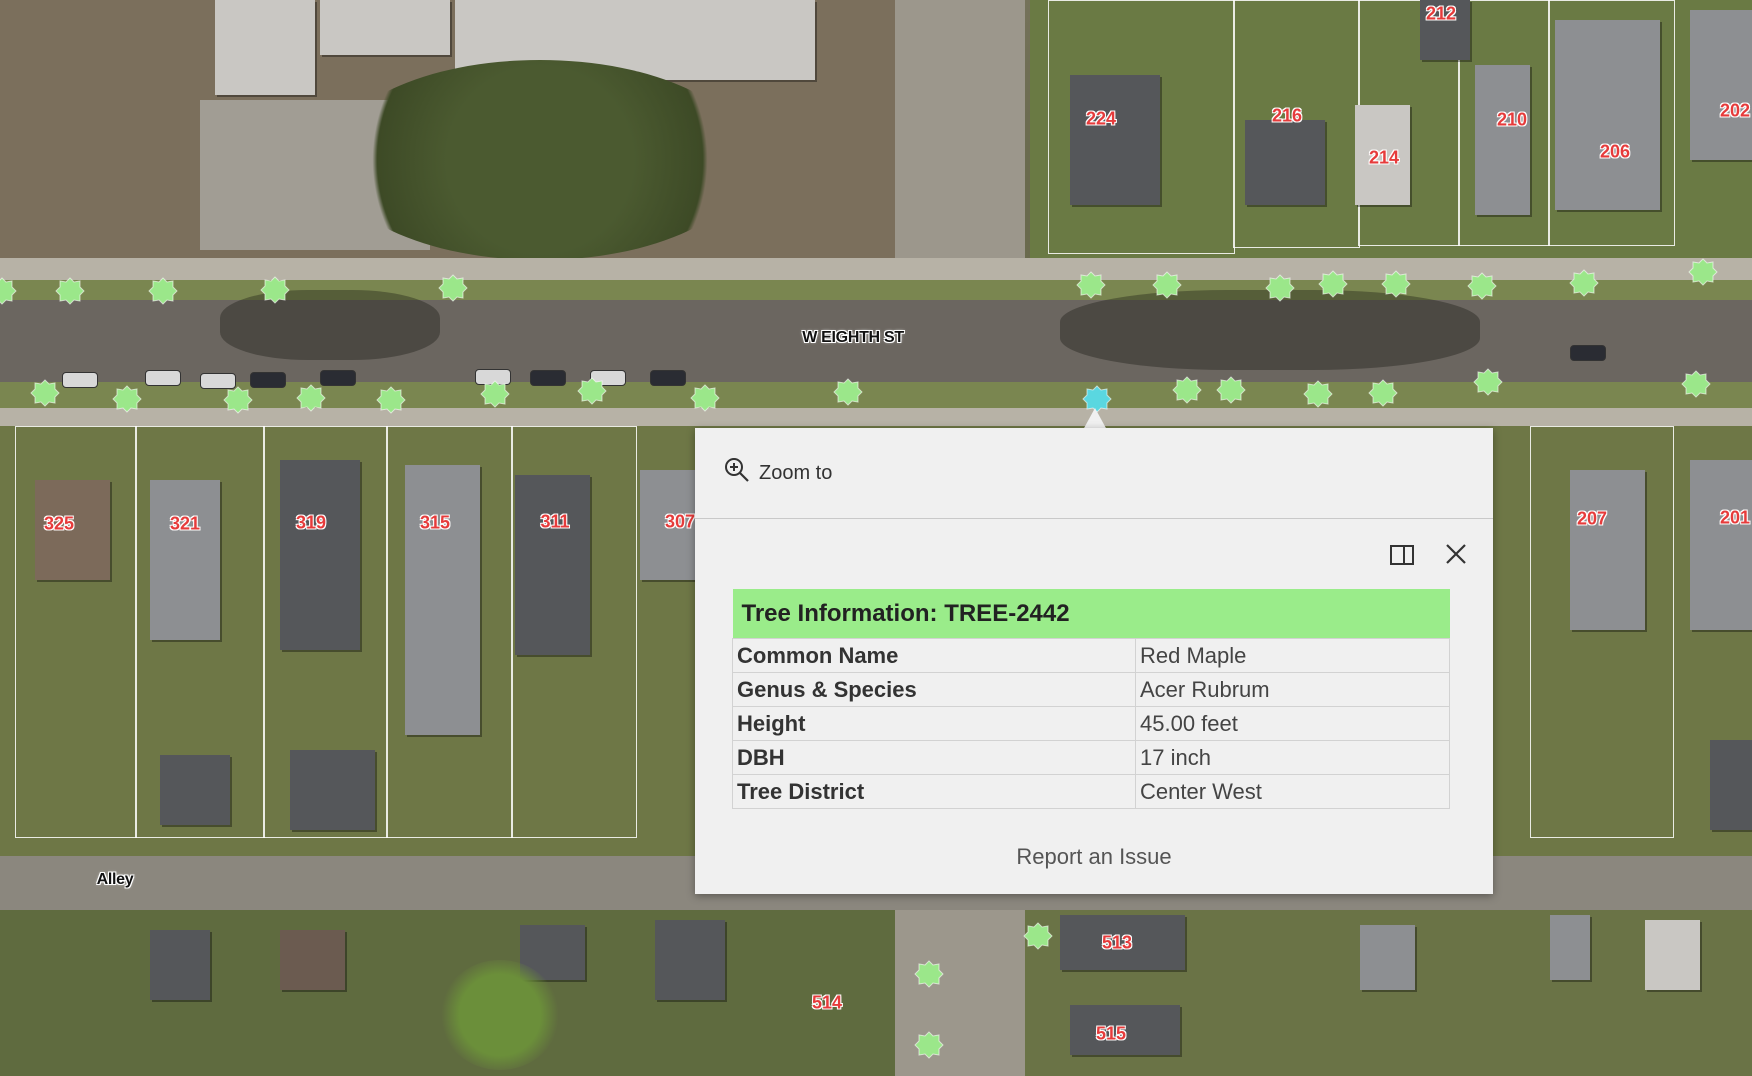 The image size is (1752, 1076). I want to click on popup-action-bar: Zoom to, so click(1094, 473).